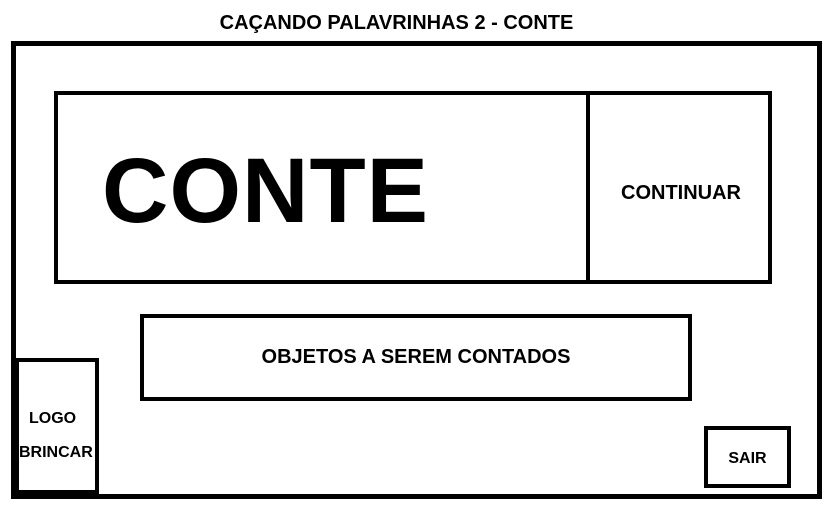 The width and height of the screenshot is (831, 514). Describe the element at coordinates (265, 191) in the screenshot. I see `word-display: CONTE` at that location.